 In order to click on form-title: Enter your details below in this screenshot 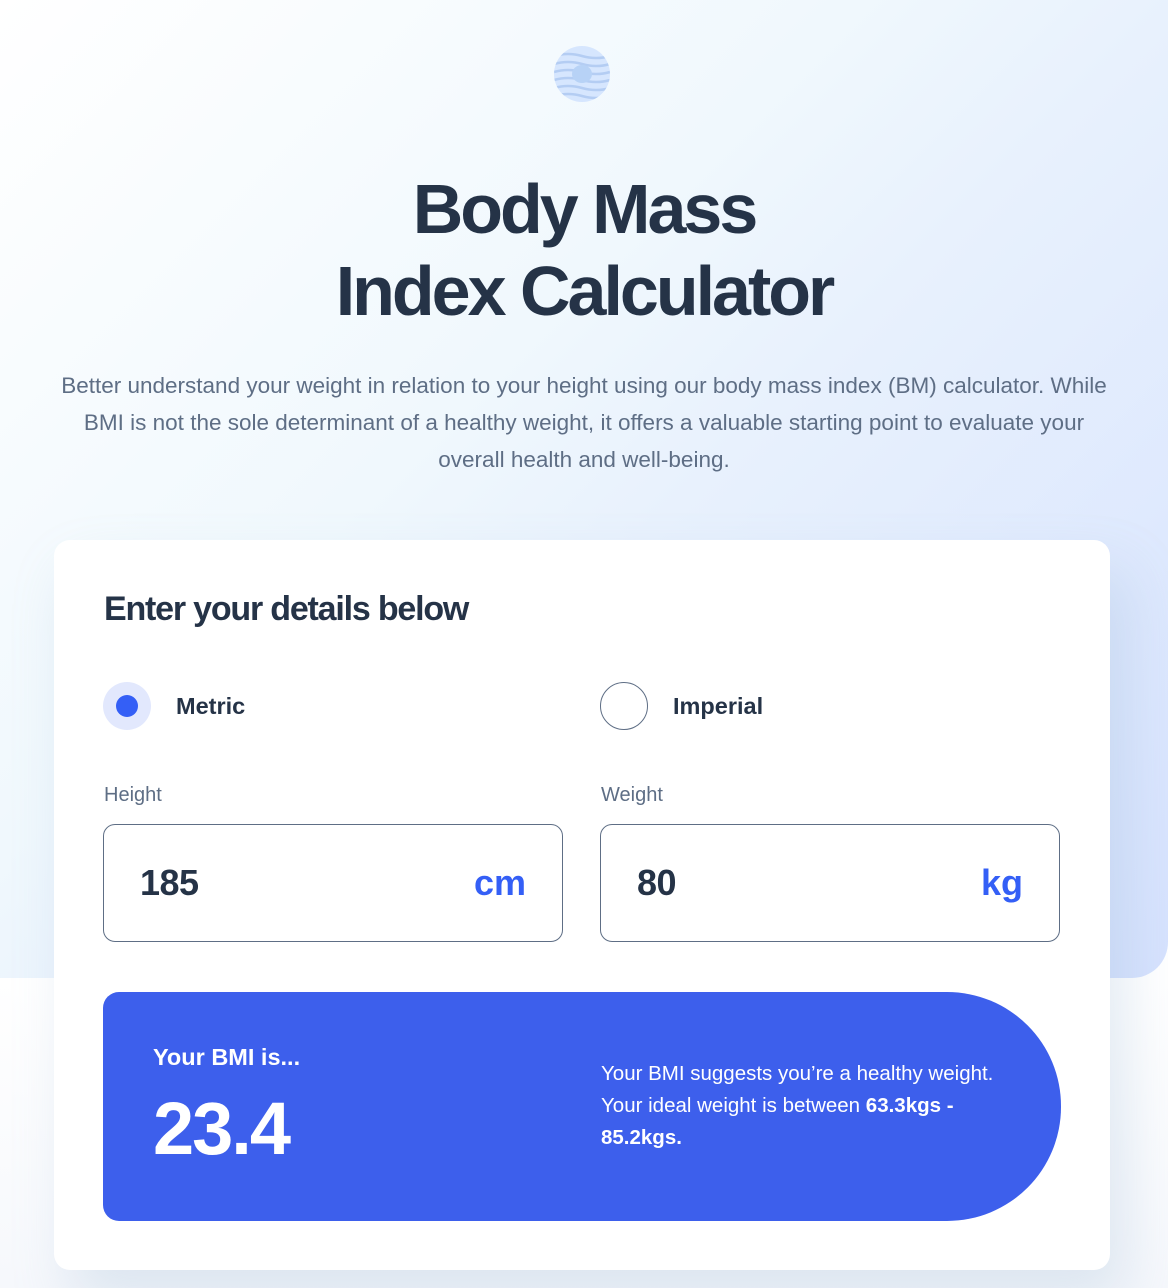, I will do `click(286, 609)`.